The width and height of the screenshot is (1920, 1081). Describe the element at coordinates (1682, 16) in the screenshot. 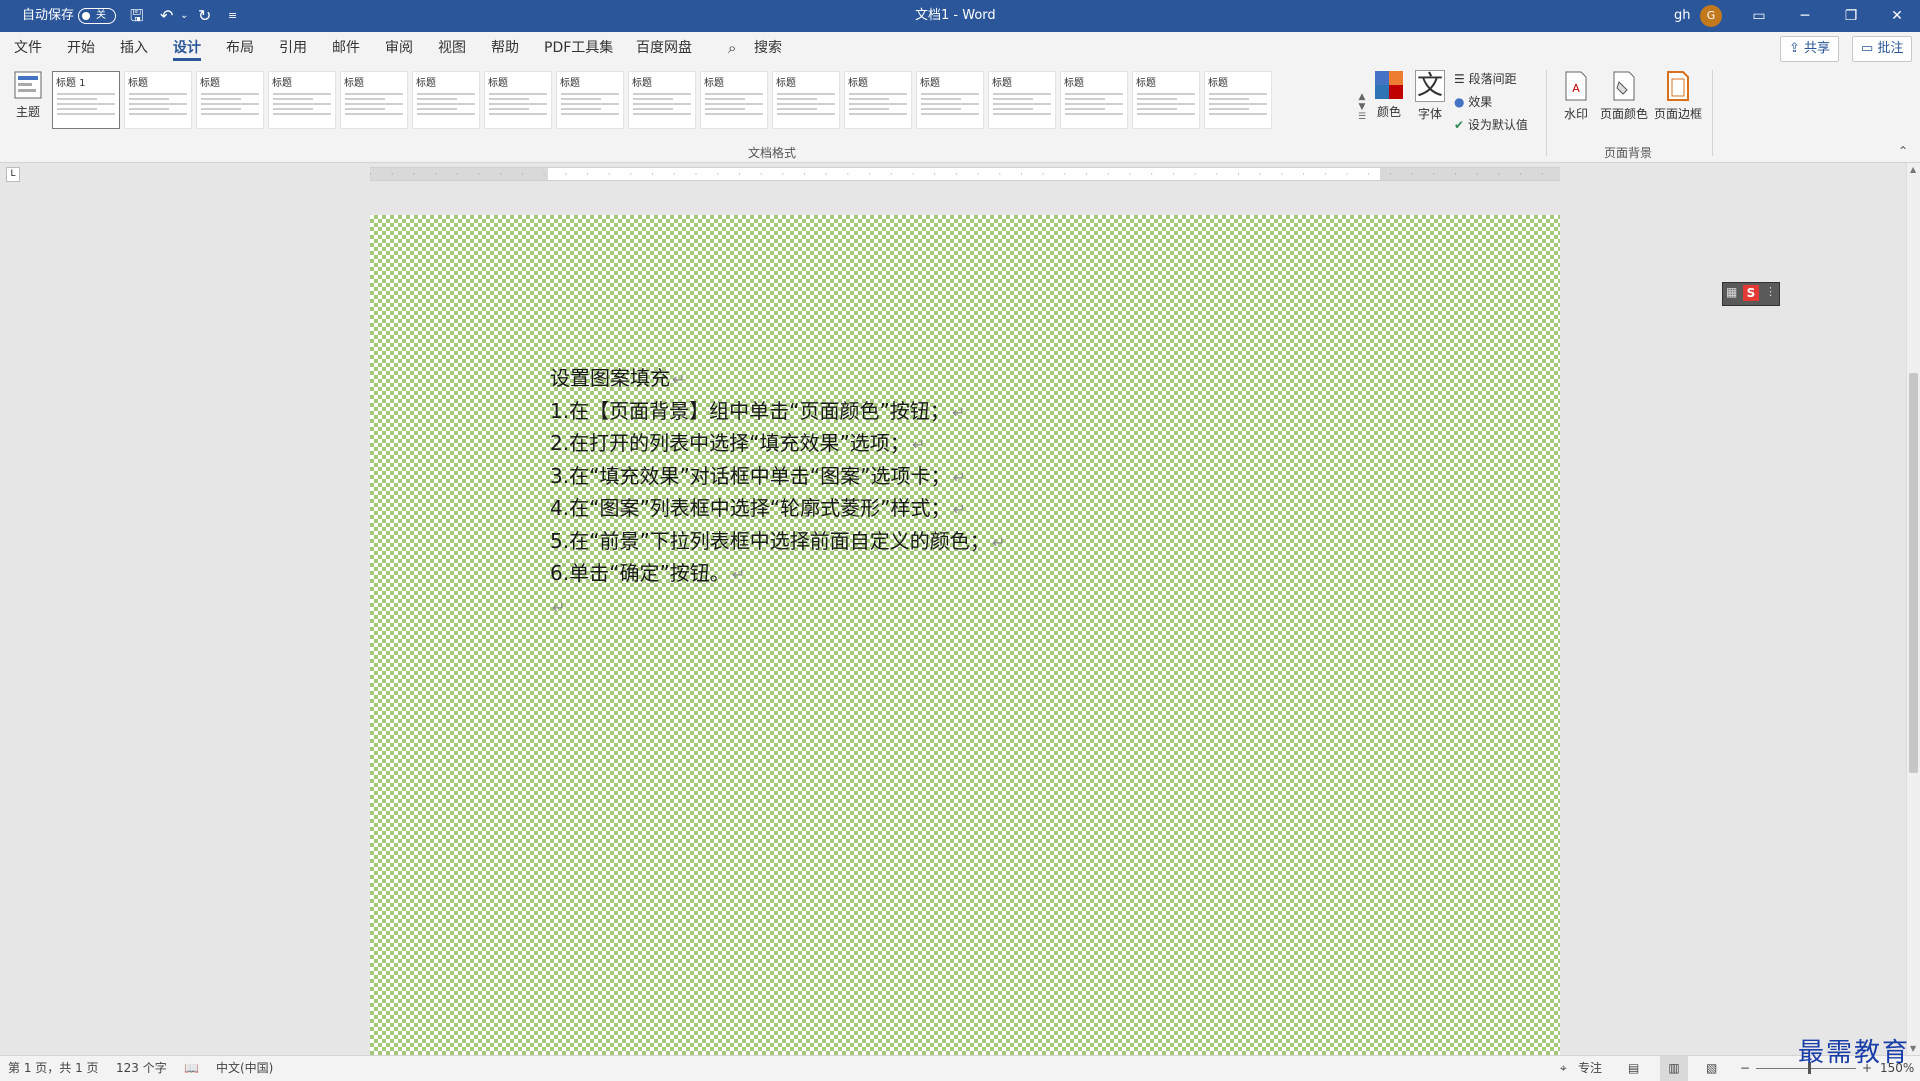

I see `user-name: gh` at that location.